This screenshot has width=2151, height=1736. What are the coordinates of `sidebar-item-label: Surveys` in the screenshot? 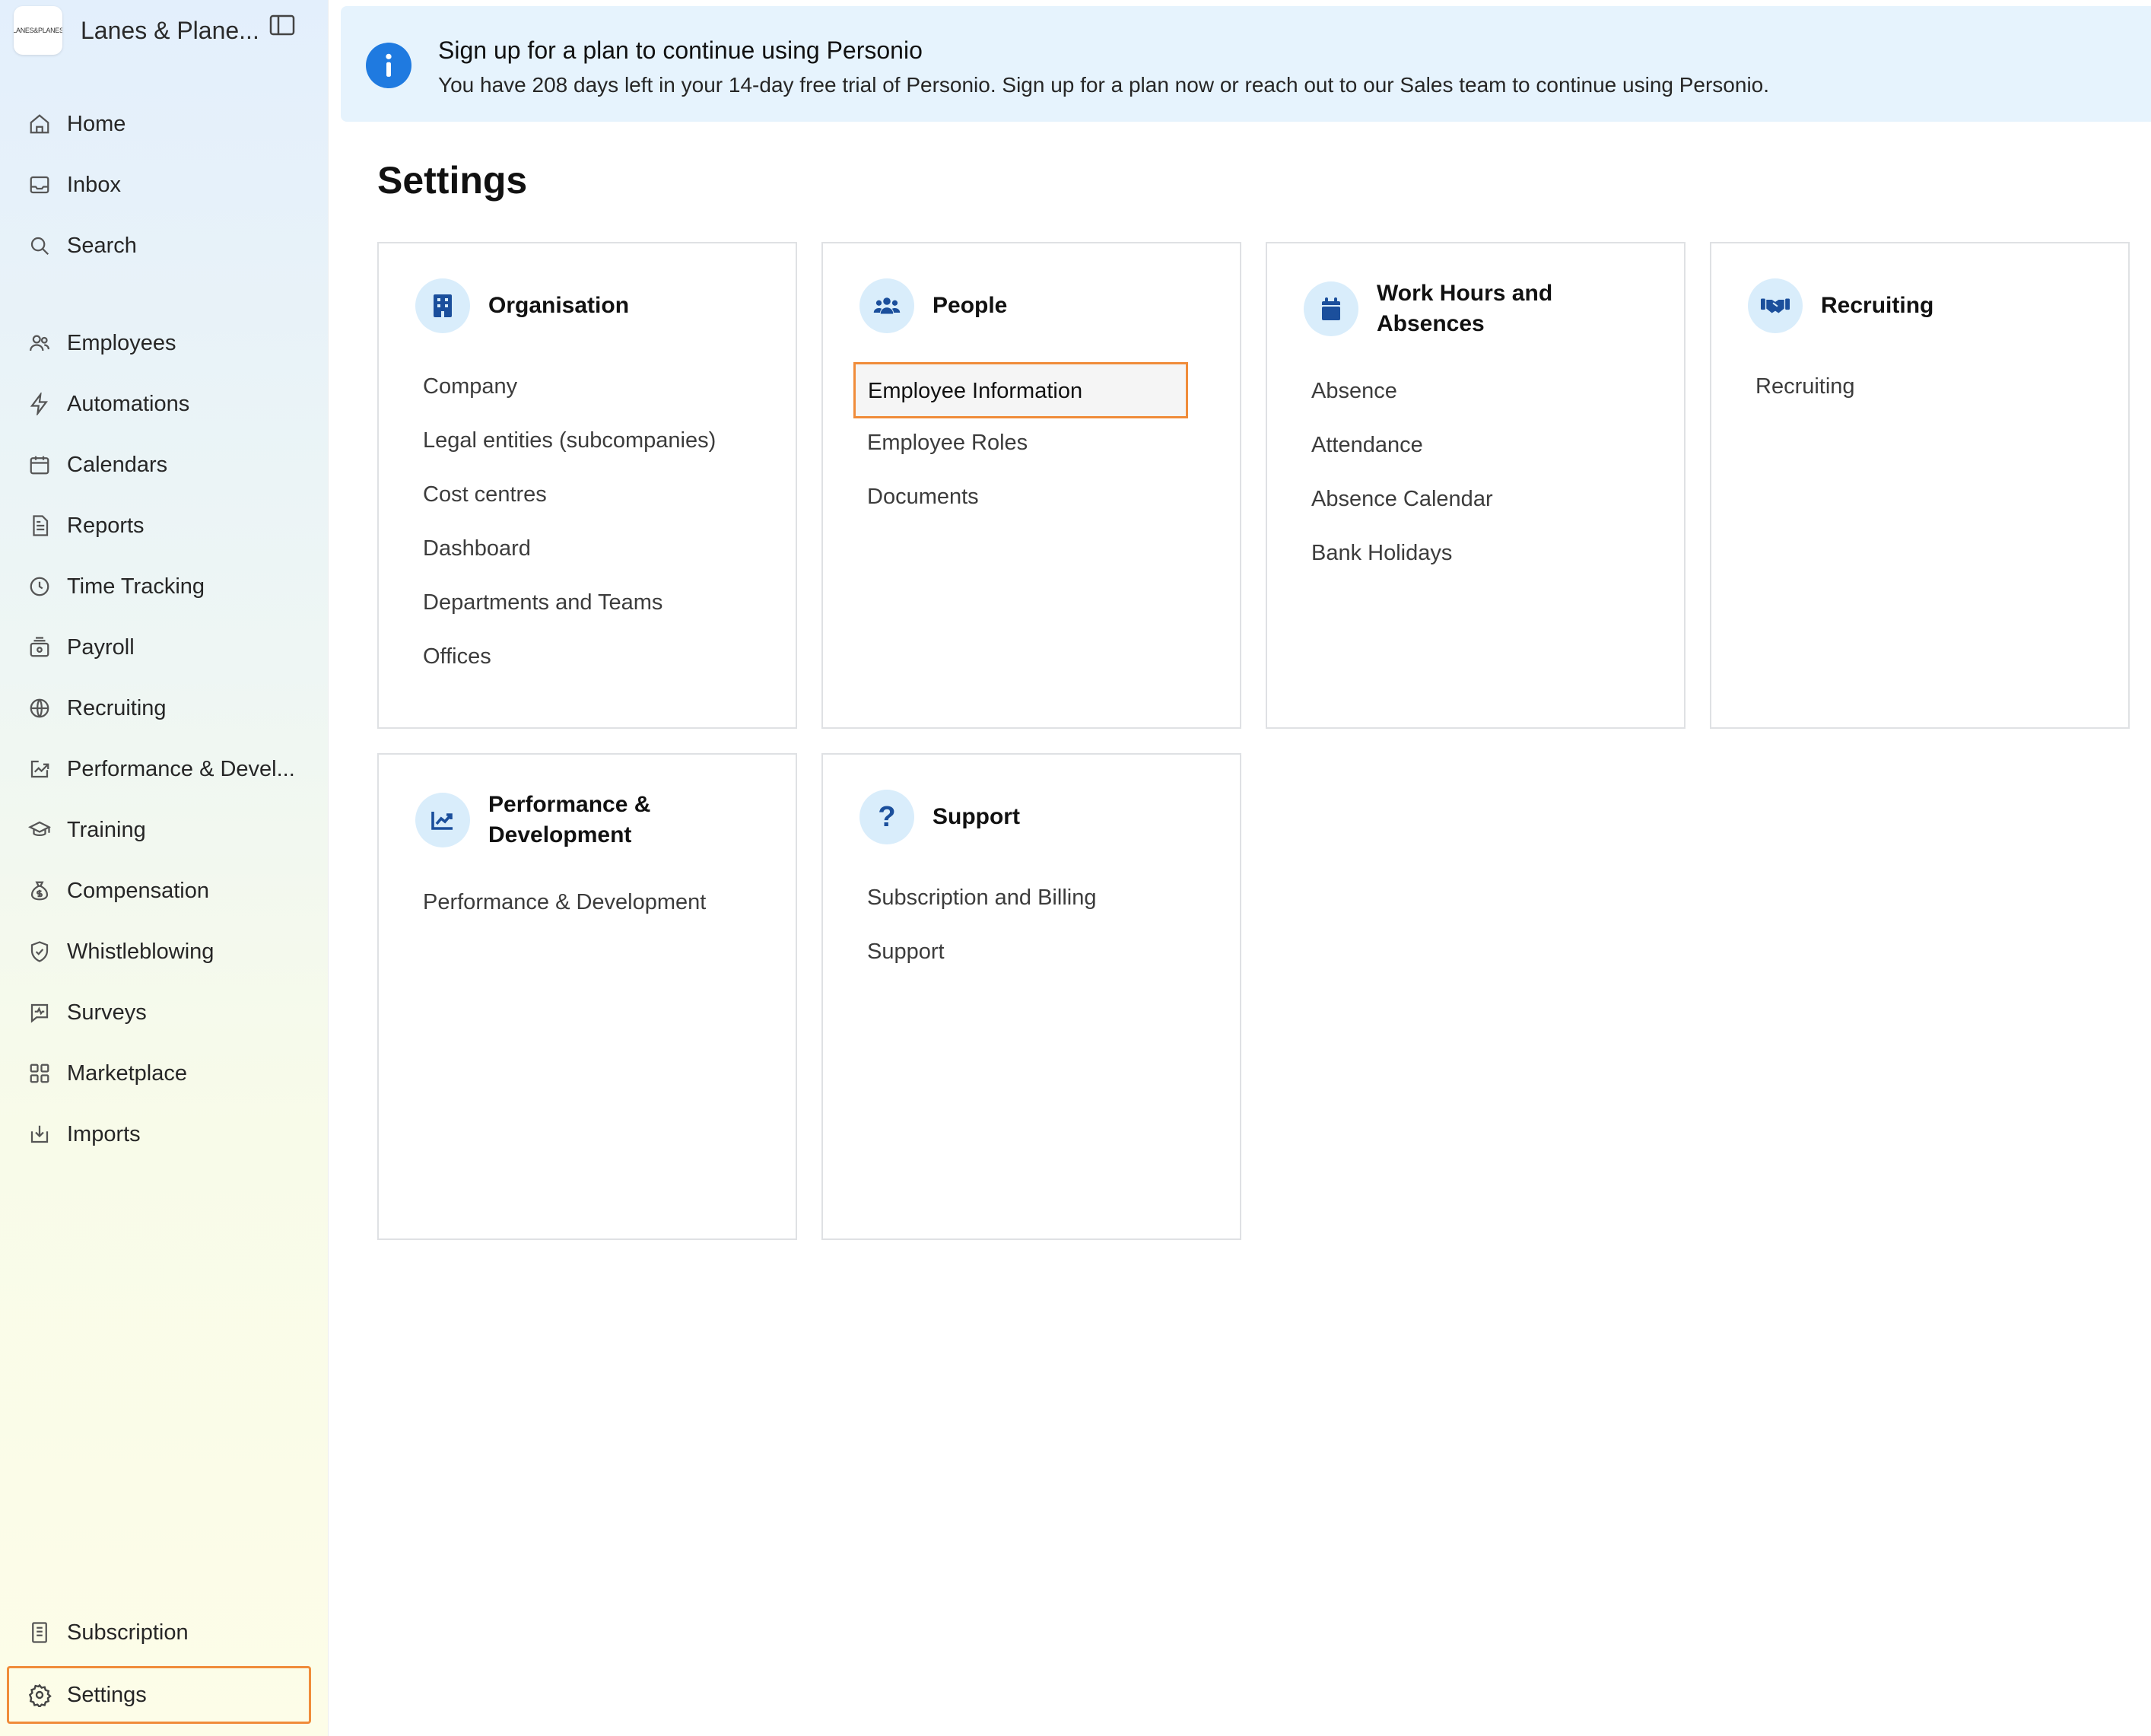 It's located at (107, 1012).